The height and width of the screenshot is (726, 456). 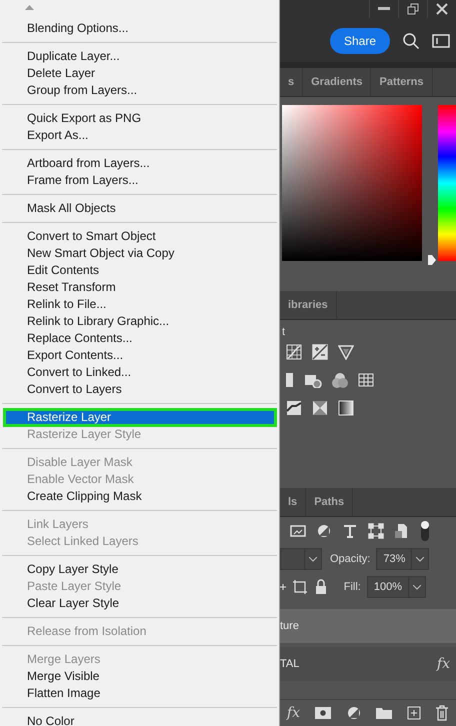 What do you see at coordinates (441, 41) in the screenshot?
I see `panel-icon` at bounding box center [441, 41].